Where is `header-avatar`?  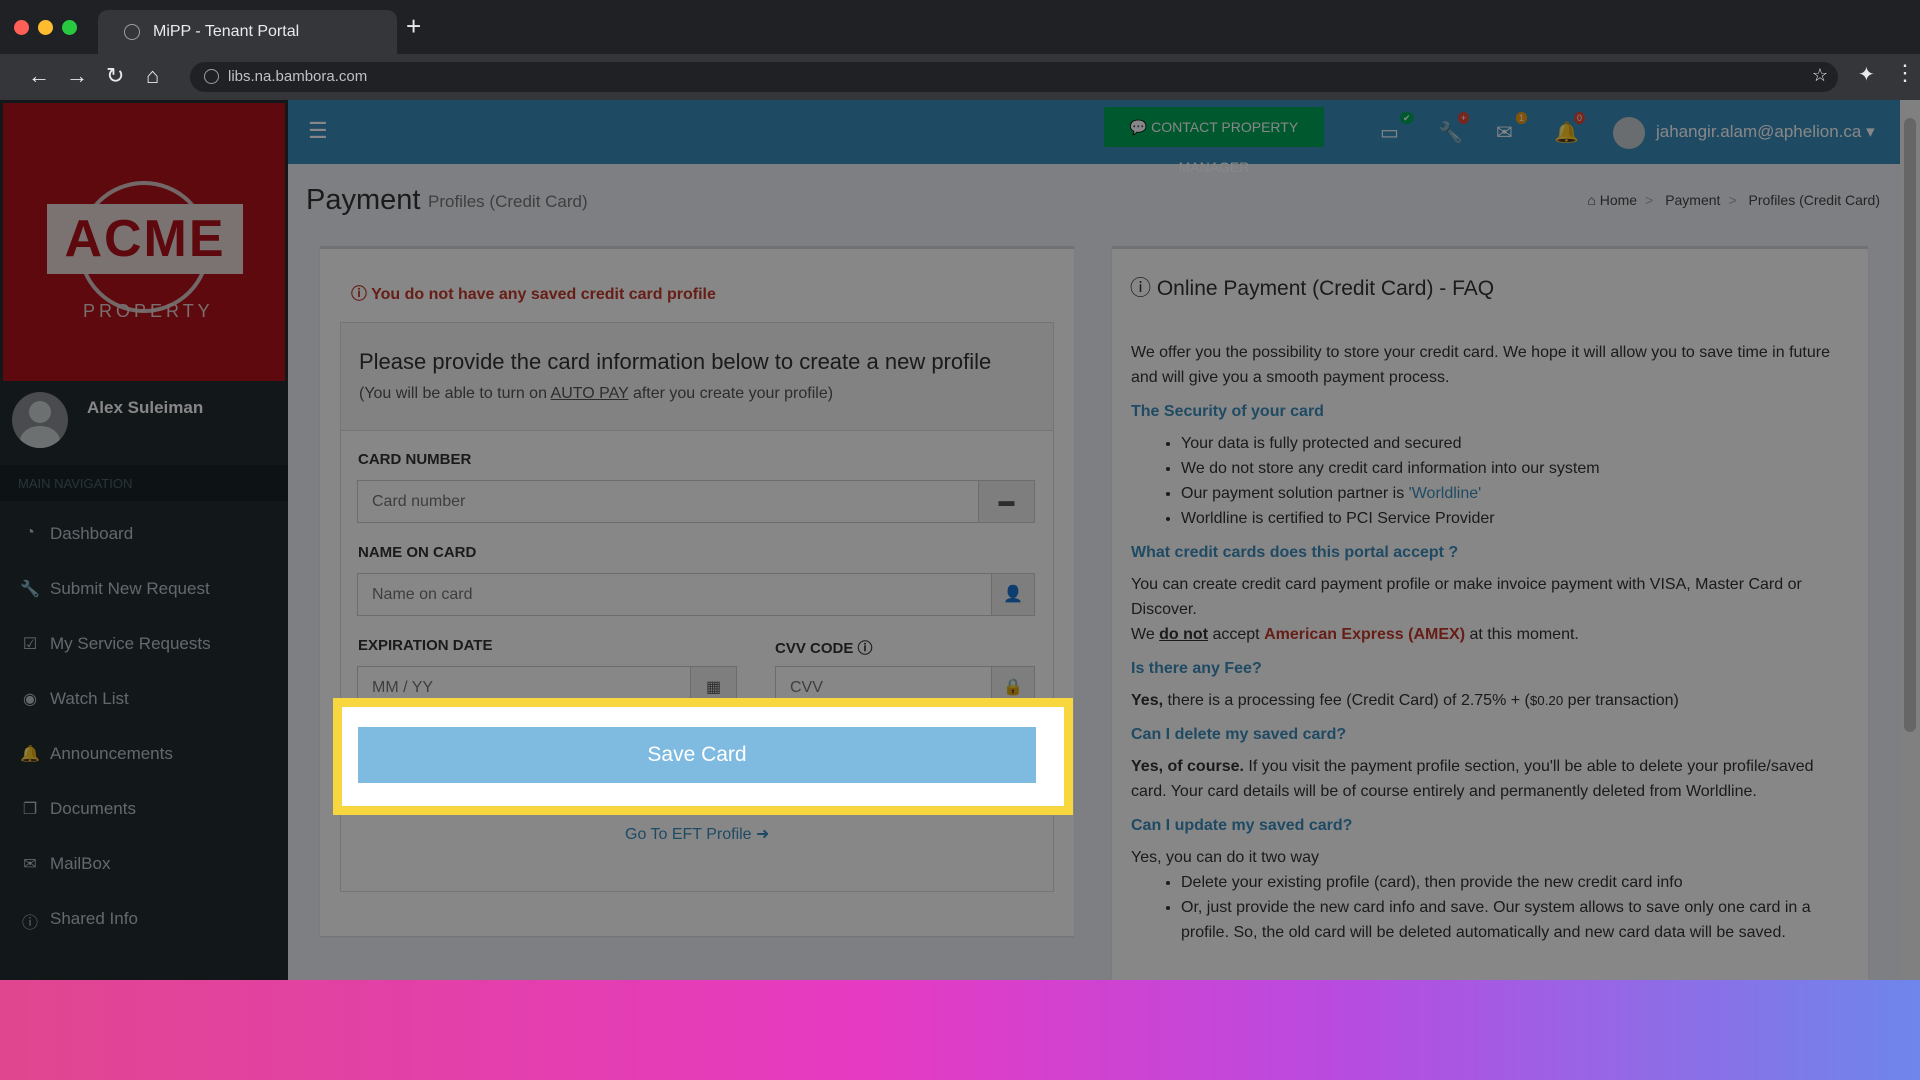
header-avatar is located at coordinates (1629, 133).